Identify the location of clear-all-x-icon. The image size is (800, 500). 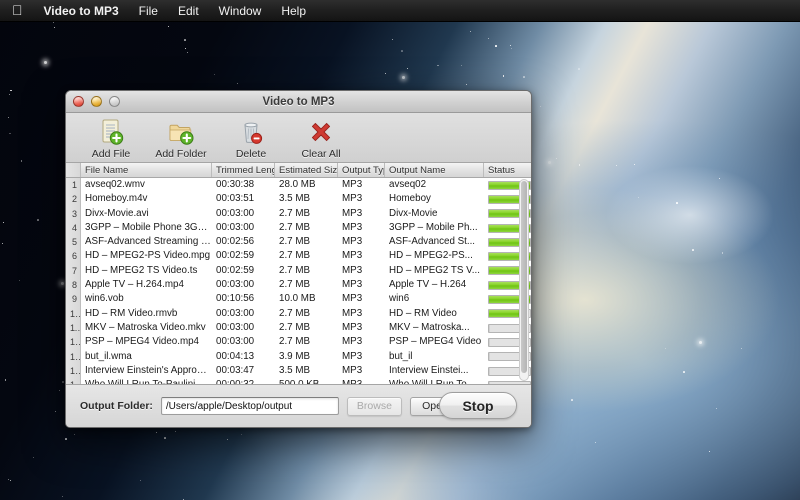
(321, 132).